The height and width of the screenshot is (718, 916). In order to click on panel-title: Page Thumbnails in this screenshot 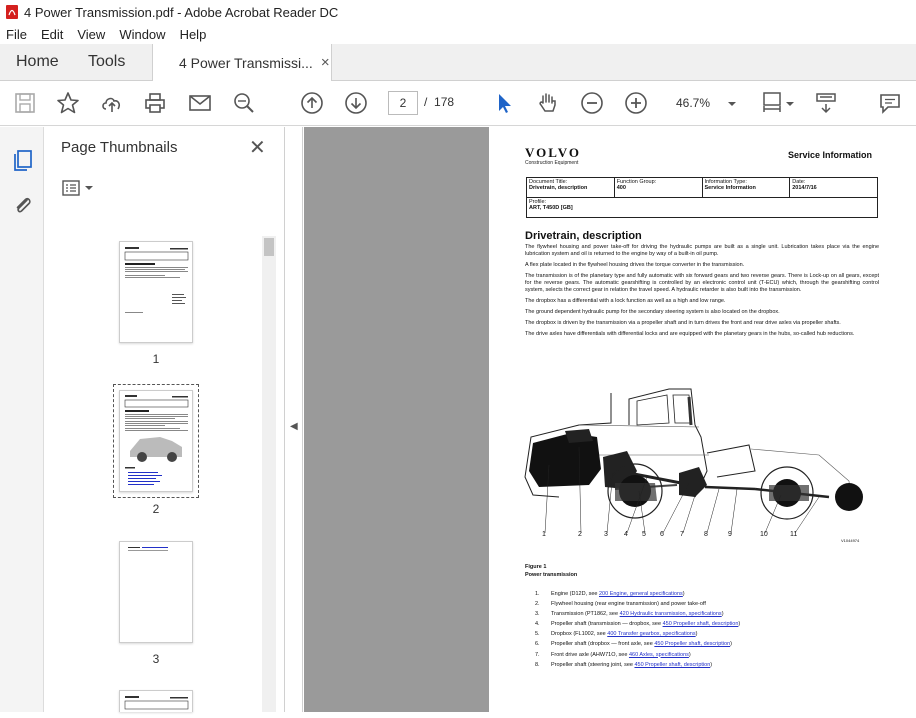, I will do `click(119, 147)`.